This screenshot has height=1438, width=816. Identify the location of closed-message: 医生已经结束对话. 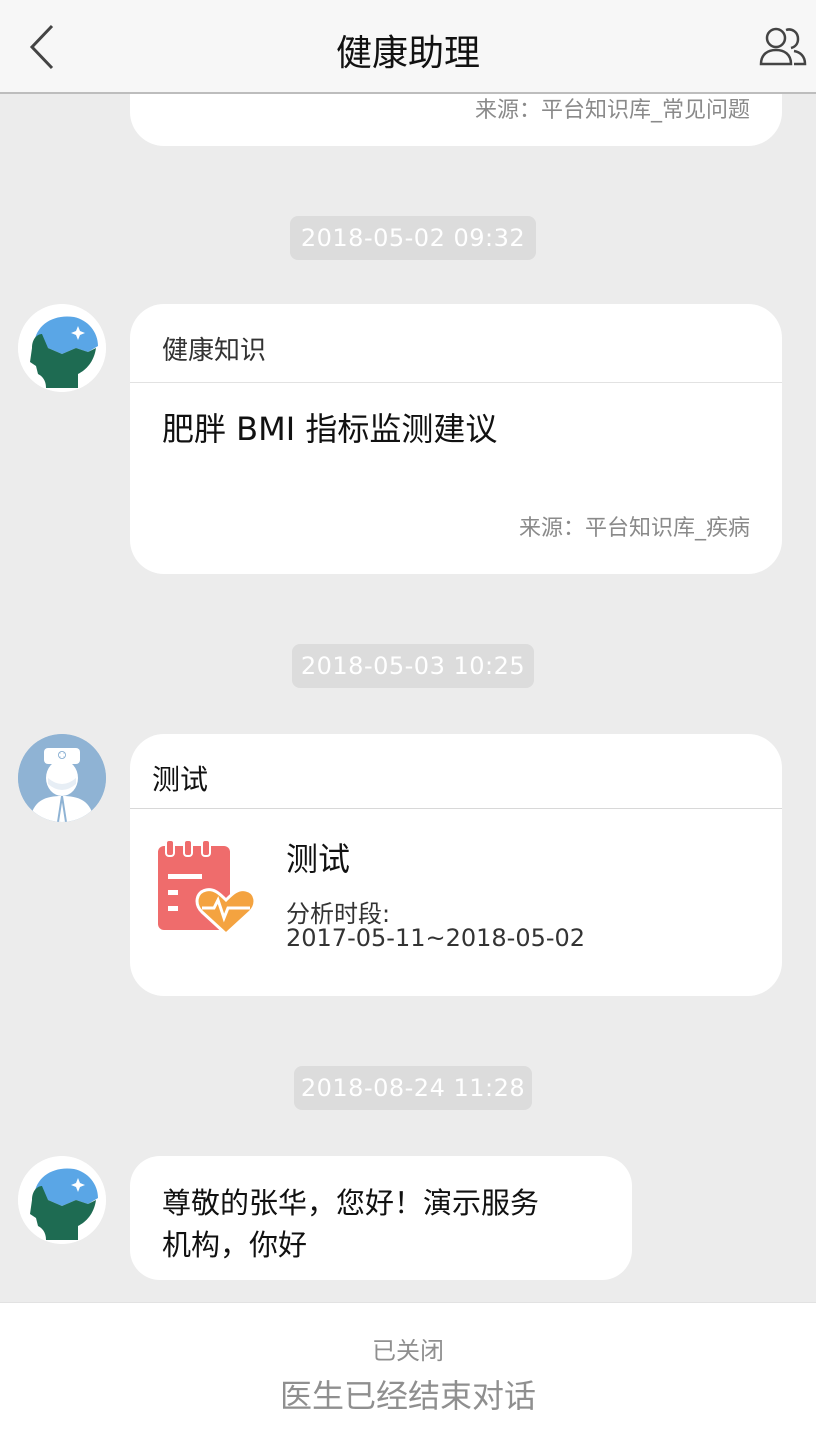
(407, 1396).